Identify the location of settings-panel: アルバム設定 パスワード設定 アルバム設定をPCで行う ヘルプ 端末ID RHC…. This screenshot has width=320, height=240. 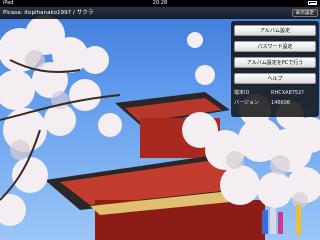
(275, 69).